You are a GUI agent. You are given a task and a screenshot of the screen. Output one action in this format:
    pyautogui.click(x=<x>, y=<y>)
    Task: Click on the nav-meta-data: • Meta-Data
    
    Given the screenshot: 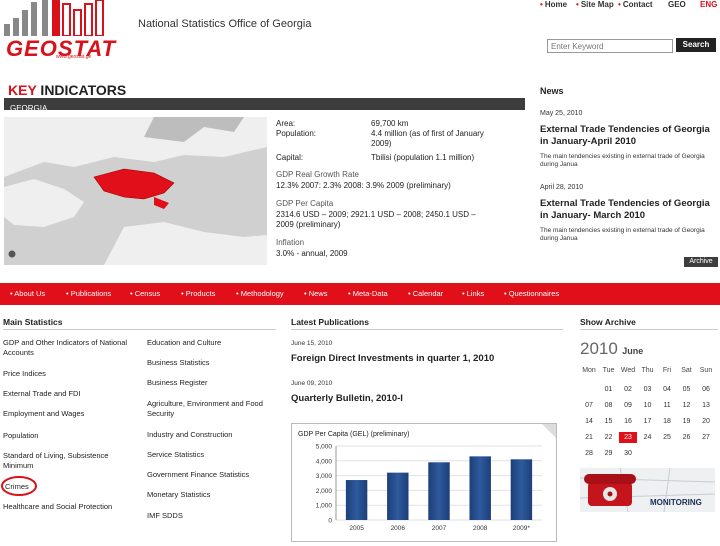 What is the action you would take?
    pyautogui.click(x=368, y=293)
    